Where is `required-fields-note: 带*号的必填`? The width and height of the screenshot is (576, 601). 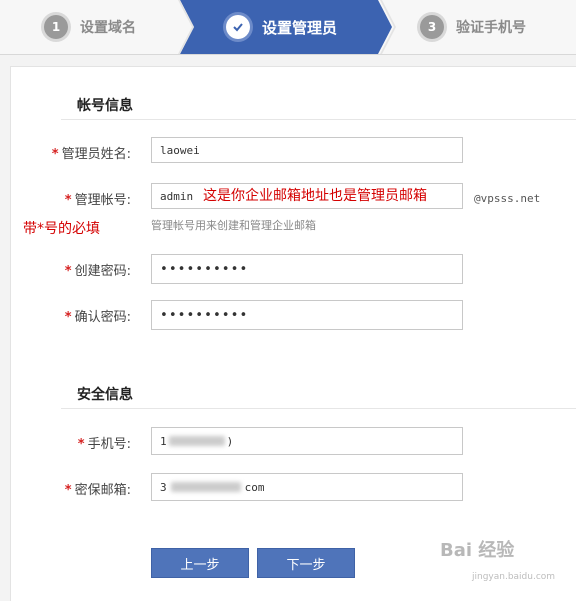
required-fields-note: 带*号的必填 is located at coordinates (61, 229).